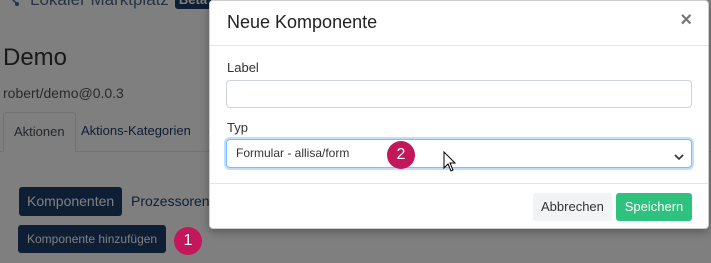 This screenshot has width=711, height=263. What do you see at coordinates (459, 23) in the screenshot?
I see `modal-header: Neue Komponente ×` at bounding box center [459, 23].